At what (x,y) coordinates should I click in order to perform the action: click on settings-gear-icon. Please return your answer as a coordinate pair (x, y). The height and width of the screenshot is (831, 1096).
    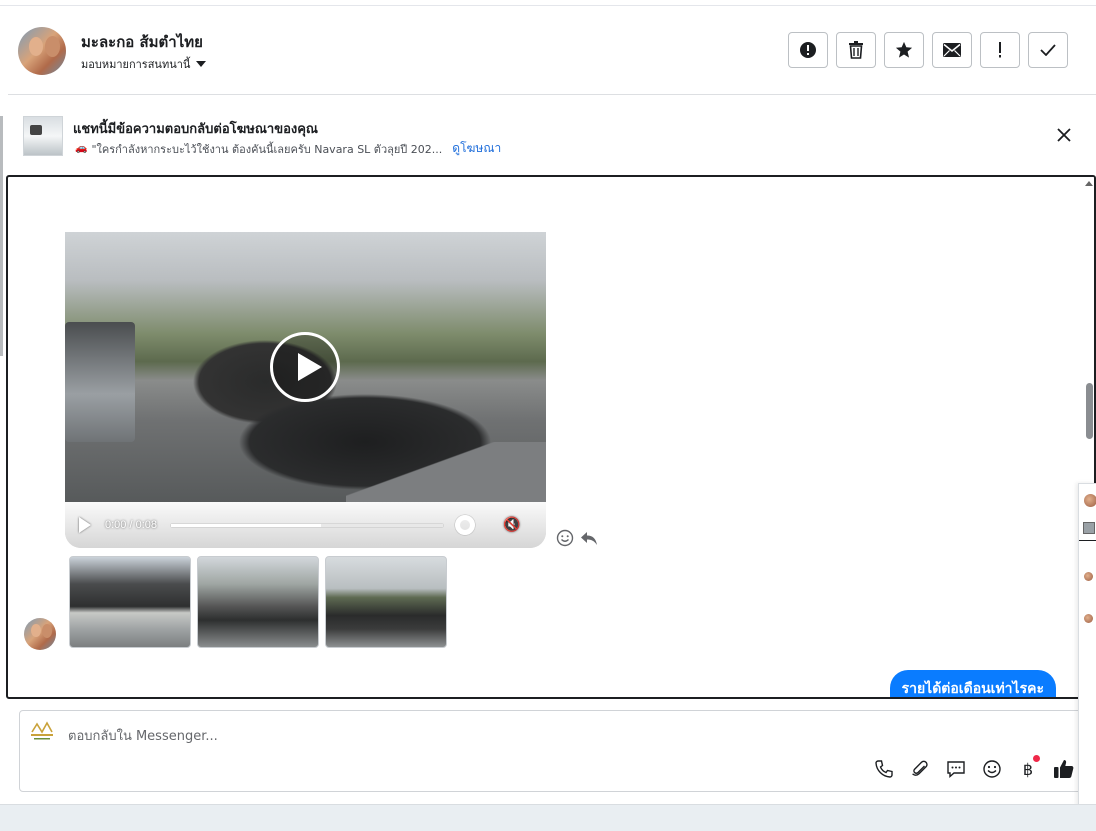
    Looking at the image, I should click on (465, 525).